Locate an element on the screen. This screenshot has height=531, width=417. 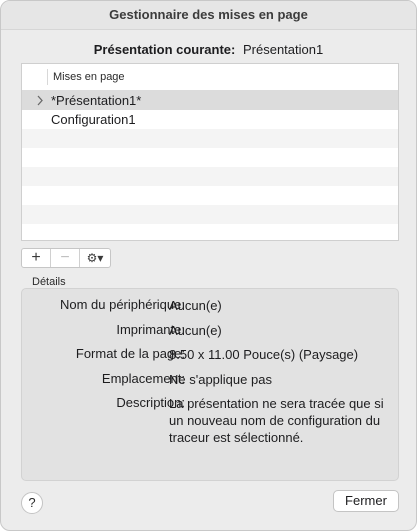
details-section-label: Détails is located at coordinates (49, 282).